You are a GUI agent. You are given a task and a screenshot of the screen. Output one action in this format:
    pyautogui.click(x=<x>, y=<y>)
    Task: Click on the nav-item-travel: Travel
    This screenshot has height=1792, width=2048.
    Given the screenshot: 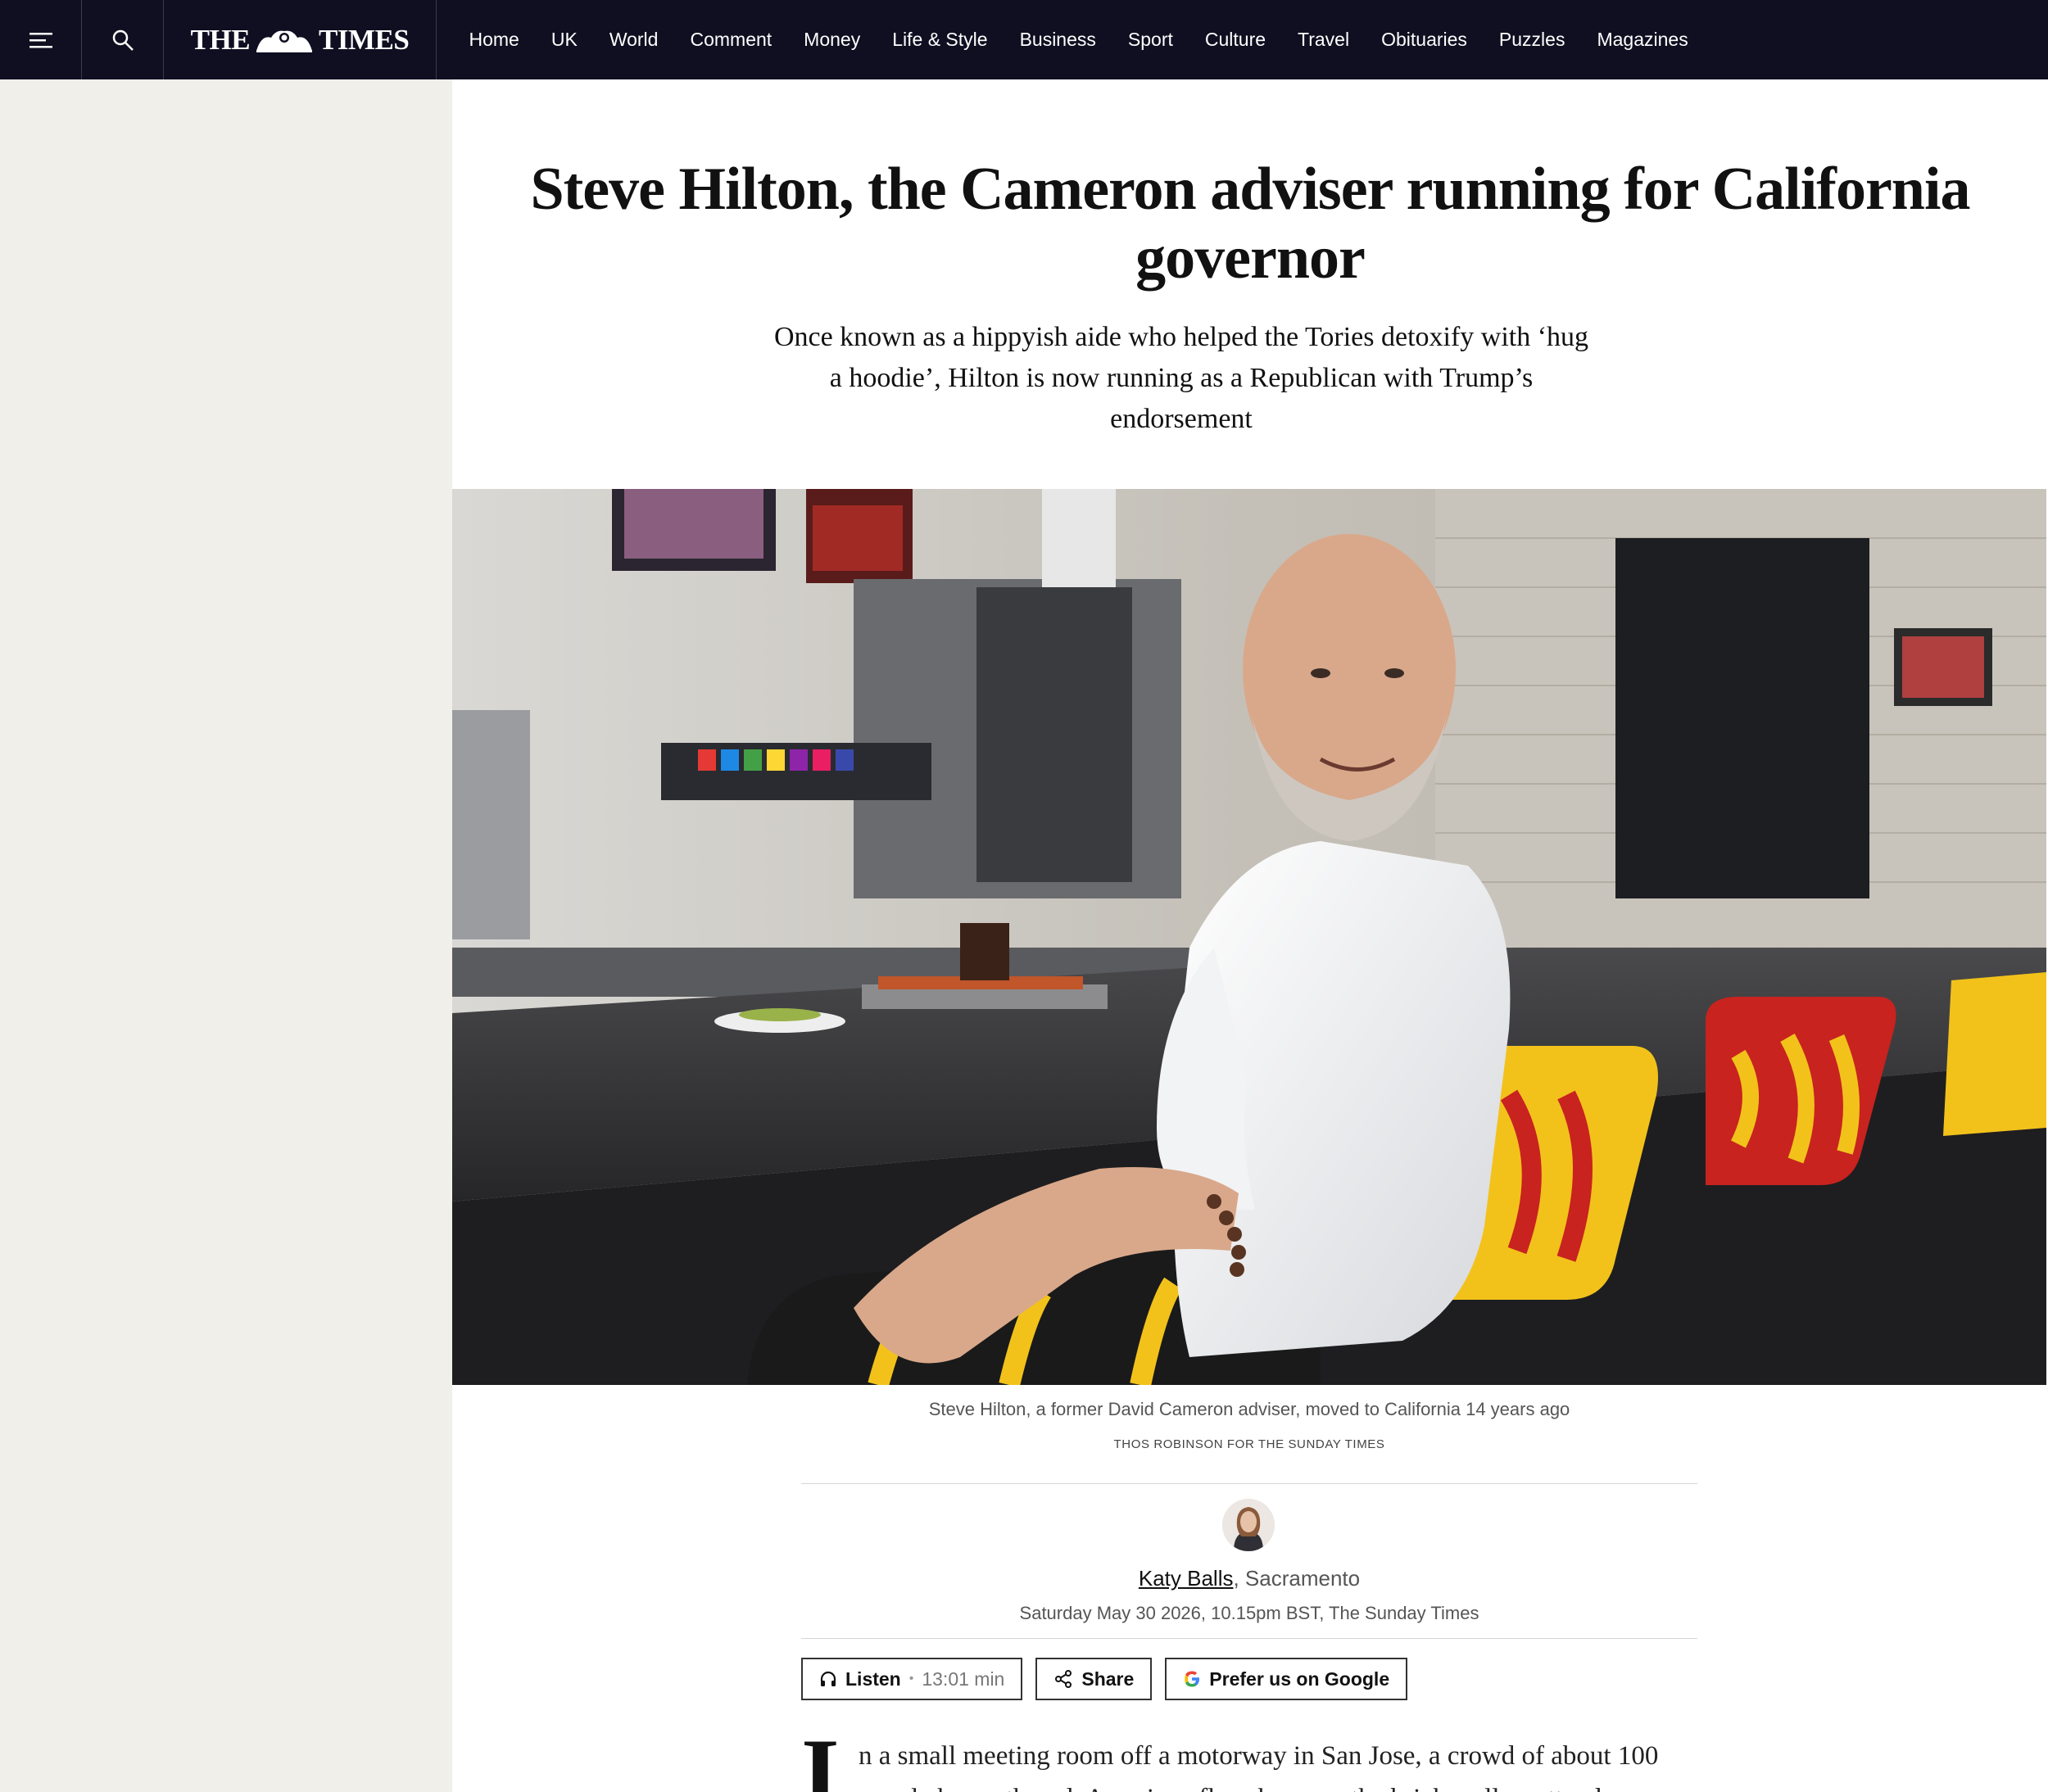 What is the action you would take?
    pyautogui.click(x=1324, y=40)
    